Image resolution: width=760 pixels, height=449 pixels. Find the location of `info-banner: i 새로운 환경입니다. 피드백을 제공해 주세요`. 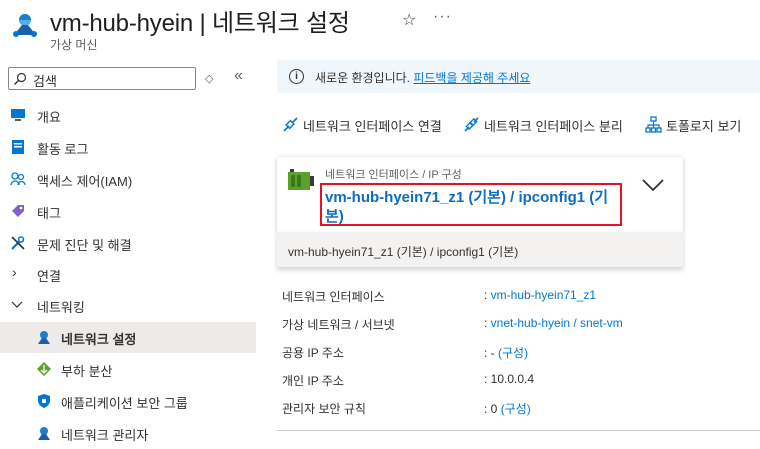

info-banner: i 새로운 환경입니다. 피드백을 제공해 주세요 is located at coordinates (518, 76).